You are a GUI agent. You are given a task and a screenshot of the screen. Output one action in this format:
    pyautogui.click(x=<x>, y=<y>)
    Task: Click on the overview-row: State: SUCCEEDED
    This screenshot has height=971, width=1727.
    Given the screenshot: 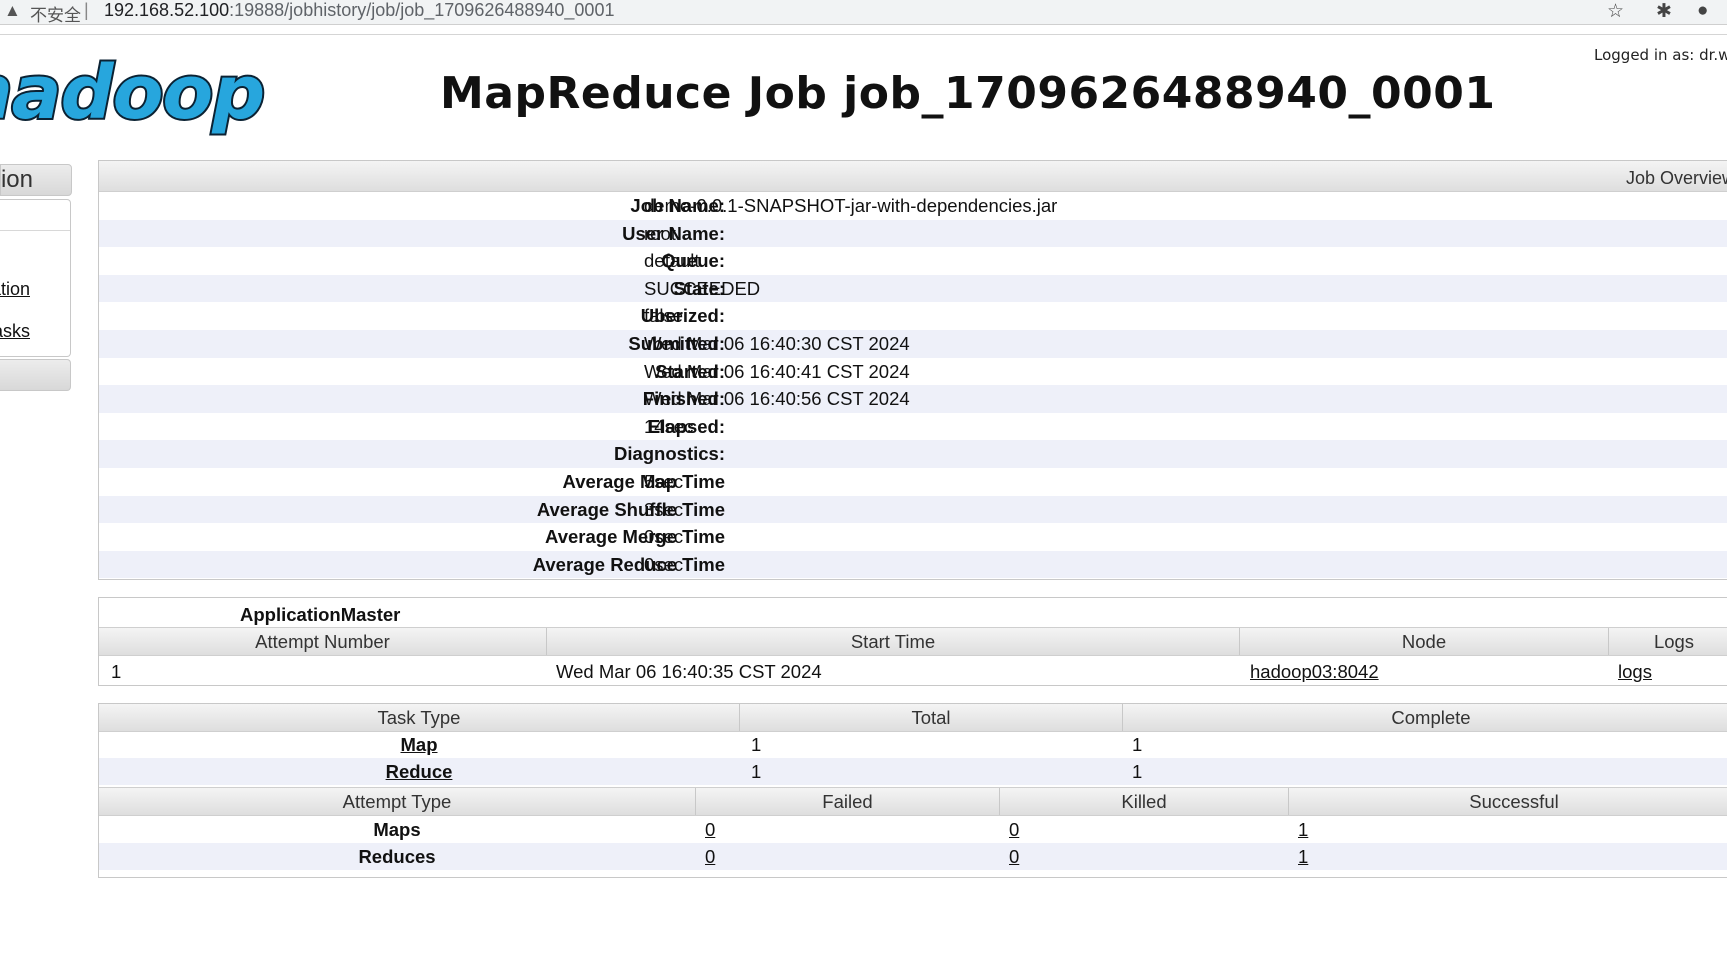 What is the action you would take?
    pyautogui.click(x=913, y=288)
    